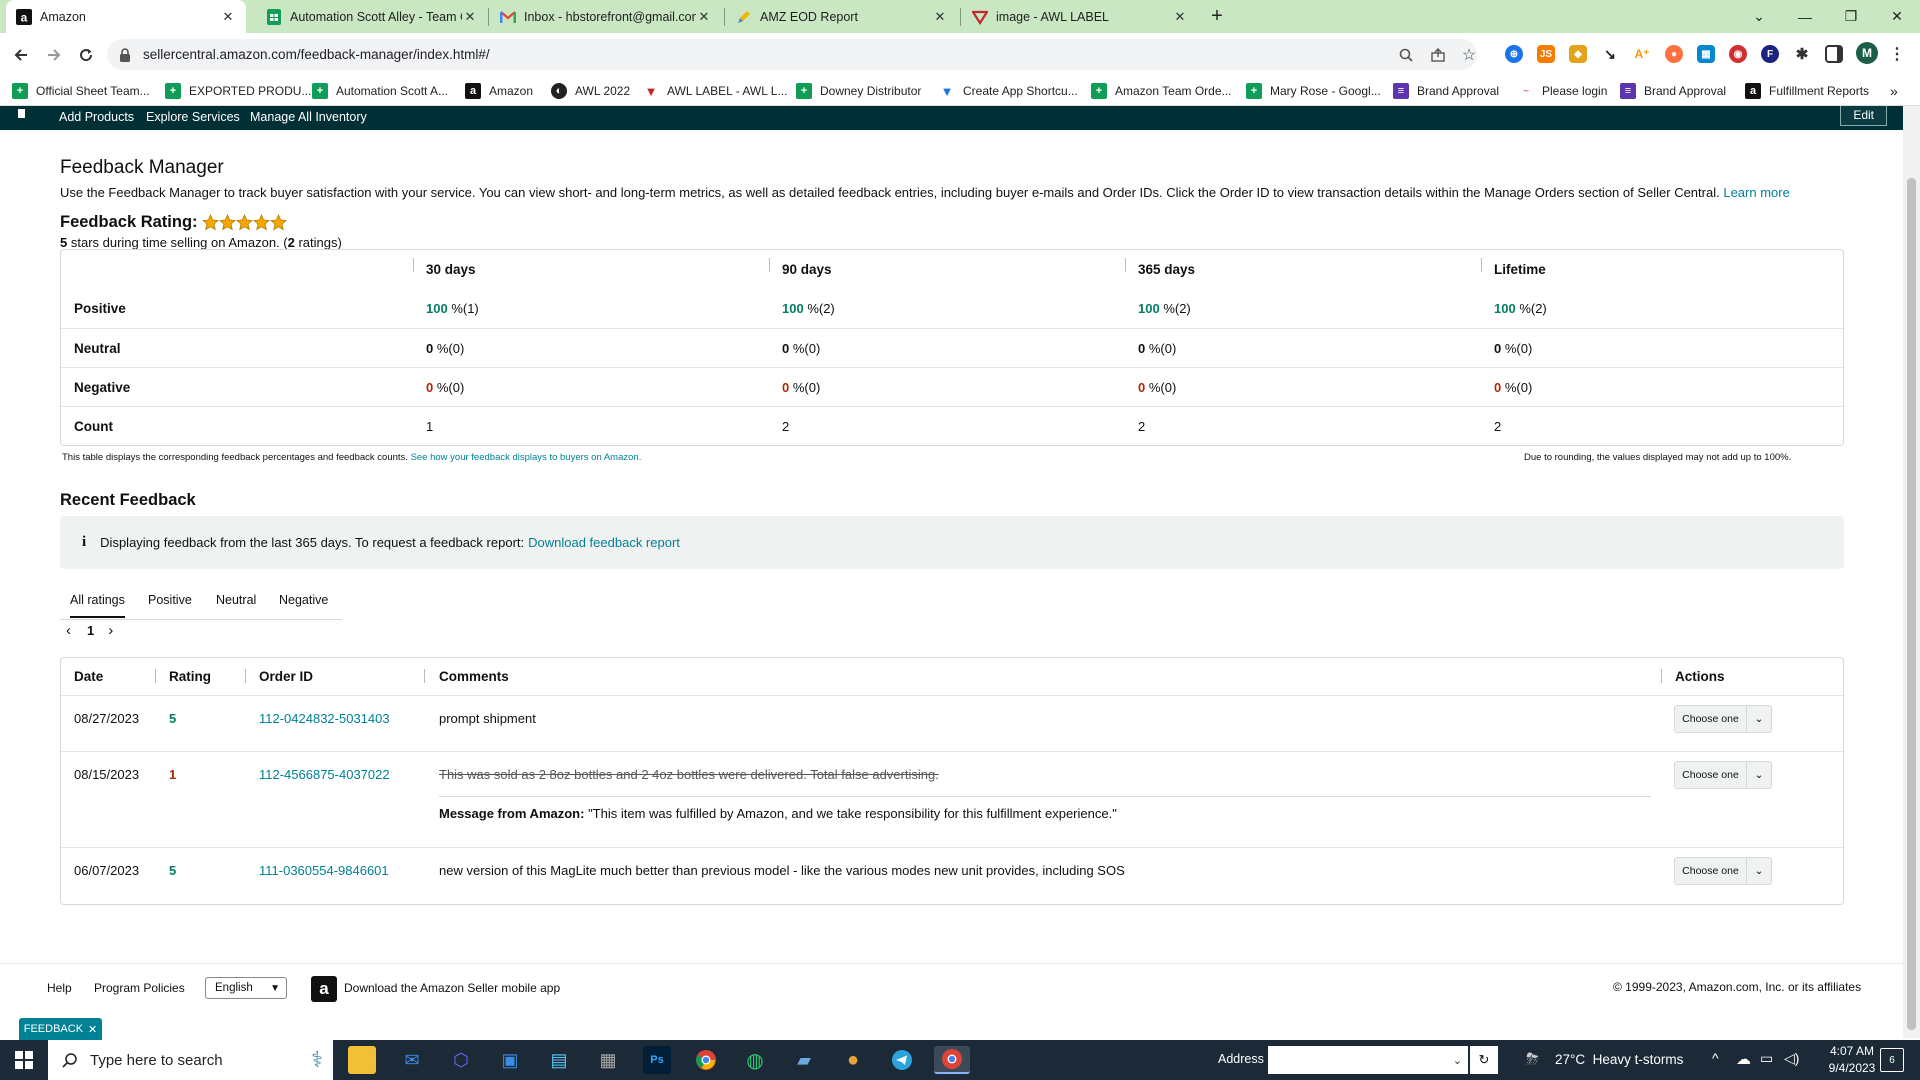  I want to click on new-tab-button: +, so click(1217, 16).